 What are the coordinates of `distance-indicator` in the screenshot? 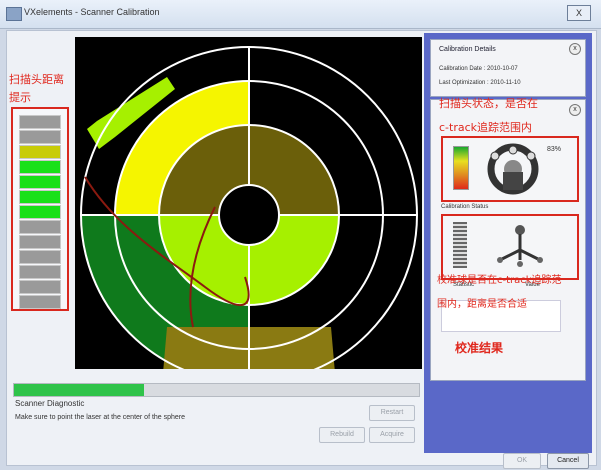 It's located at (40, 209).